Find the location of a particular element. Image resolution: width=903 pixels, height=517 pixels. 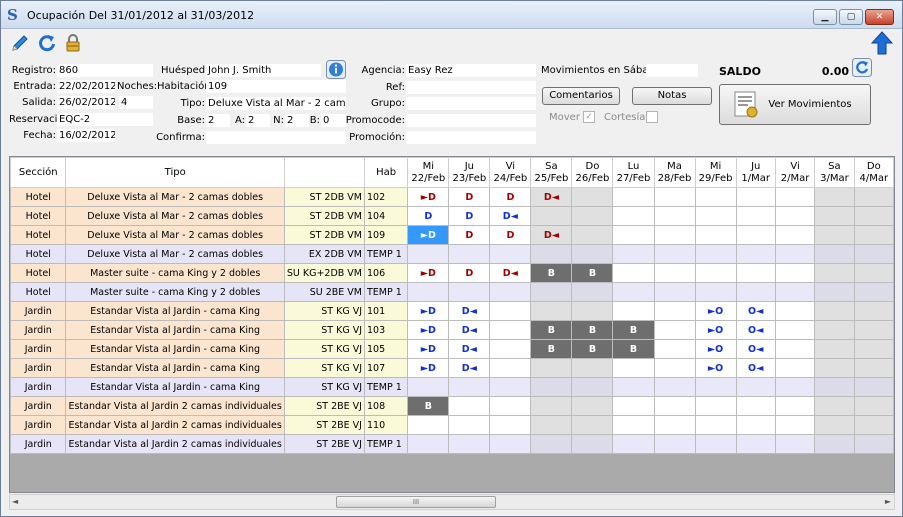

header-day: Lu 27/Feb is located at coordinates (633, 172).